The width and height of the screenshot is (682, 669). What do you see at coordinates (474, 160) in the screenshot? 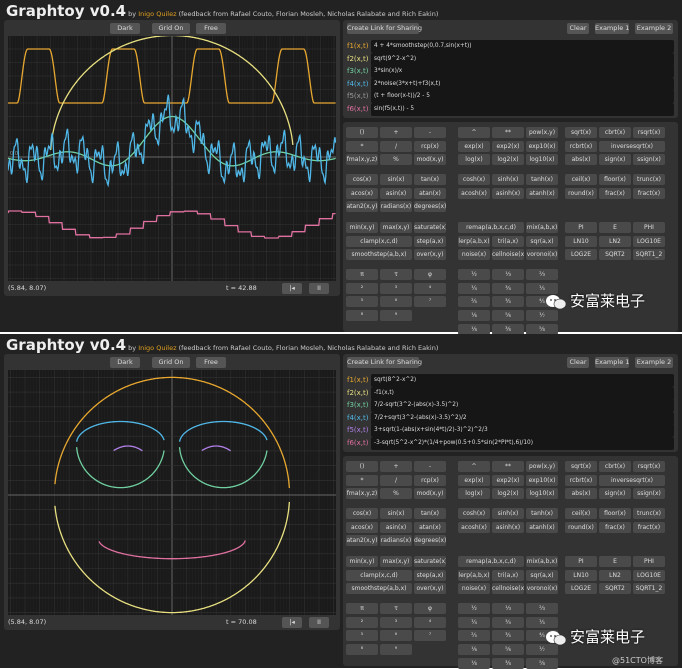
I see `key-button: log(x)` at bounding box center [474, 160].